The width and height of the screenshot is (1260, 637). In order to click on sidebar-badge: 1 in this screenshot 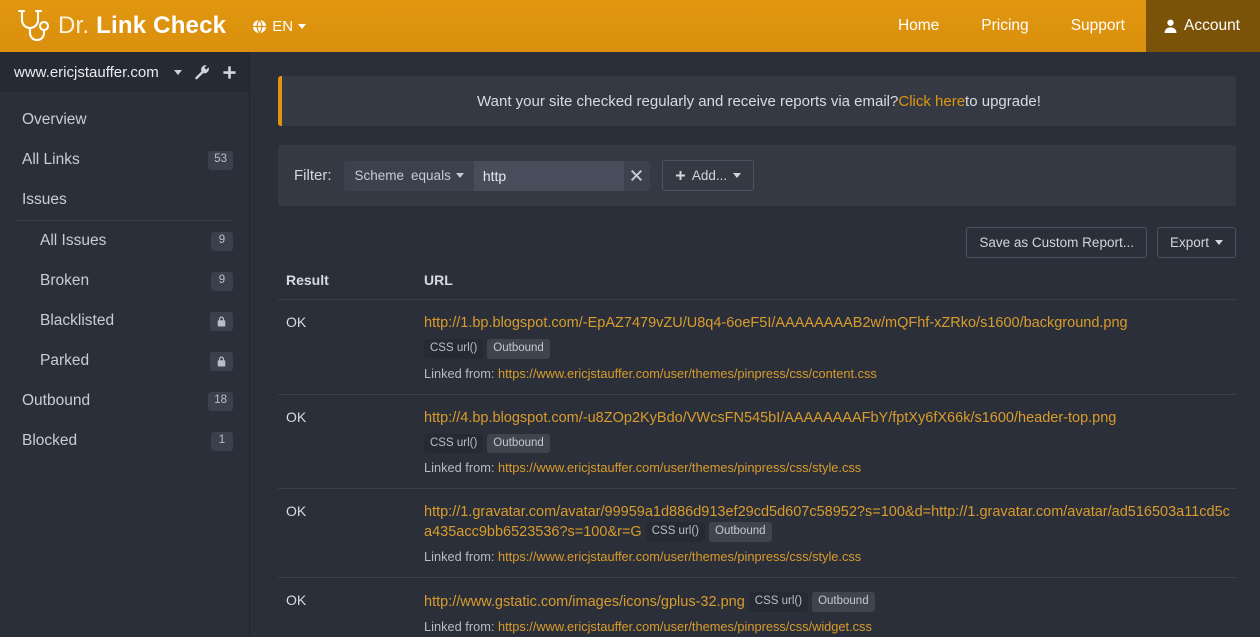, I will do `click(222, 441)`.